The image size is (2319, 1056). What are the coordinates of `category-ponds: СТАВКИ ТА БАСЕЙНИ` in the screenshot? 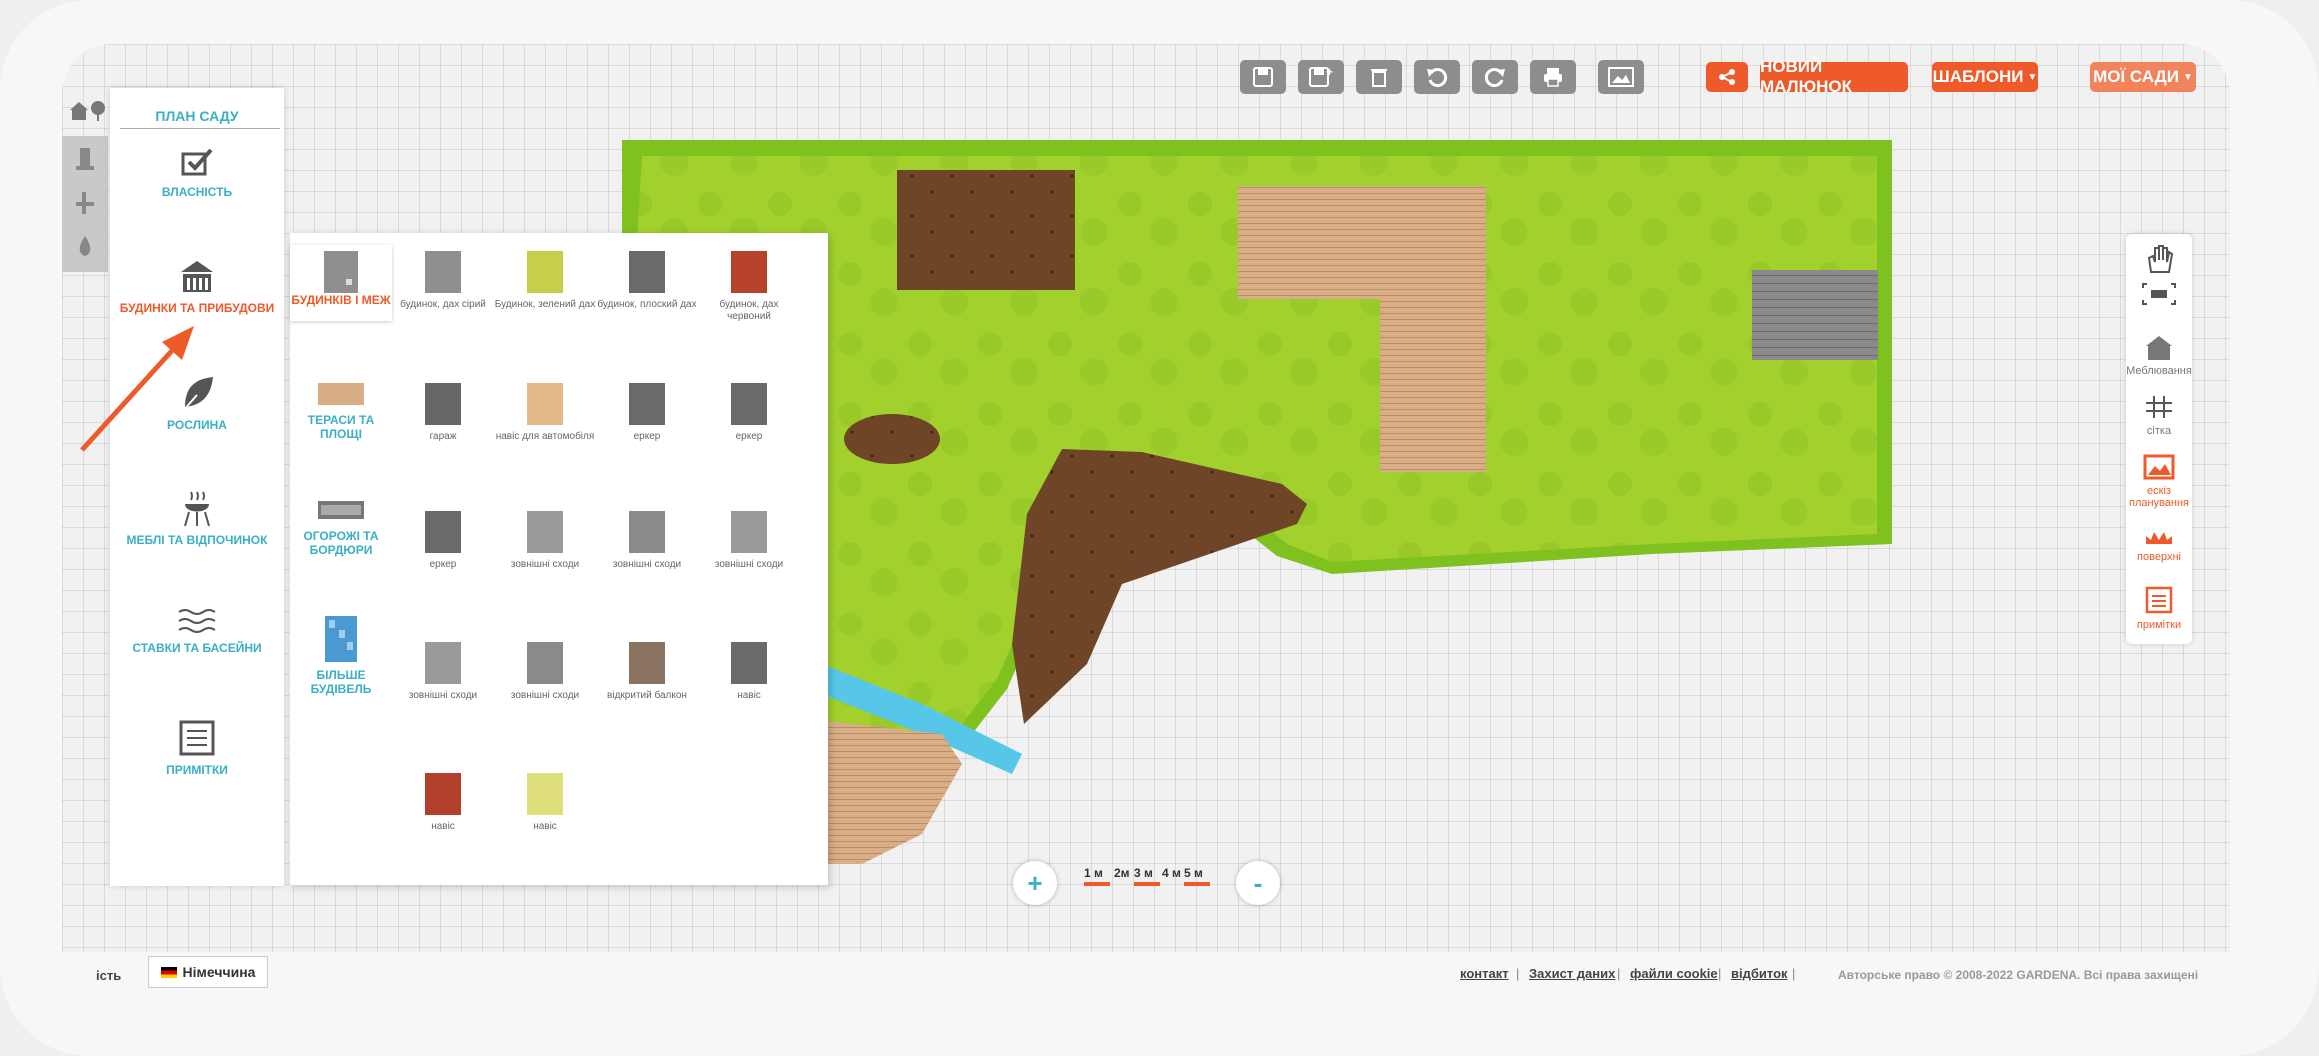 It's located at (197, 630).